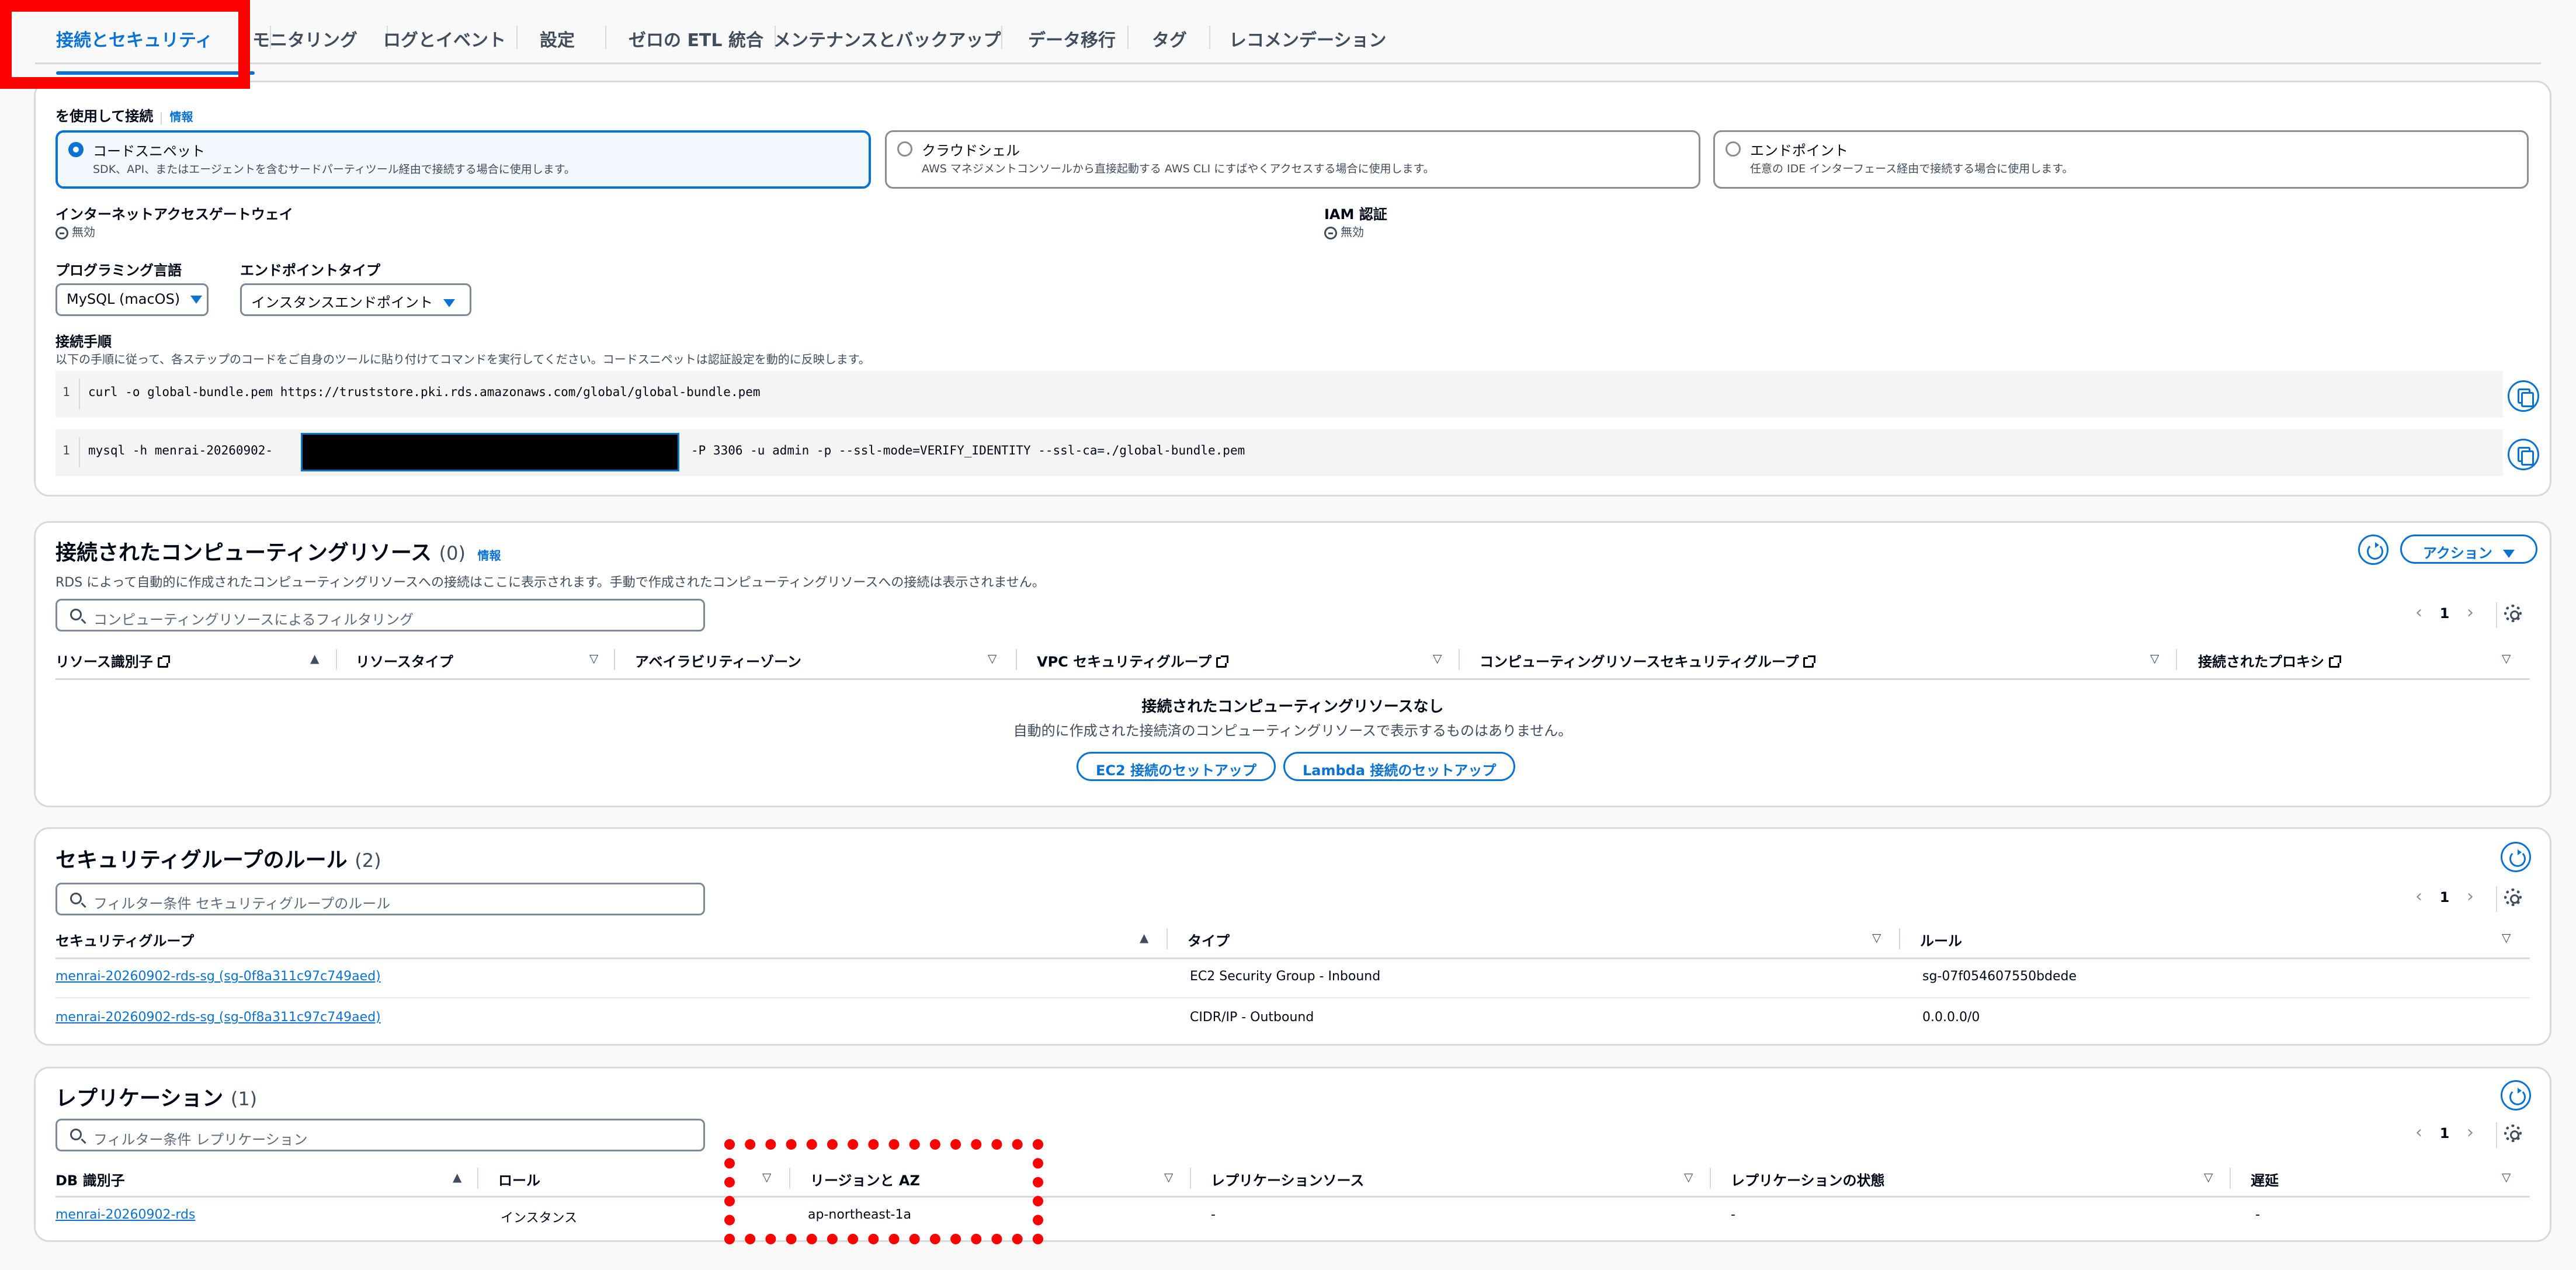 Image resolution: width=2576 pixels, height=1270 pixels. Describe the element at coordinates (124, 939) in the screenshot. I see `col-security-group: セキュリティグループ` at that location.